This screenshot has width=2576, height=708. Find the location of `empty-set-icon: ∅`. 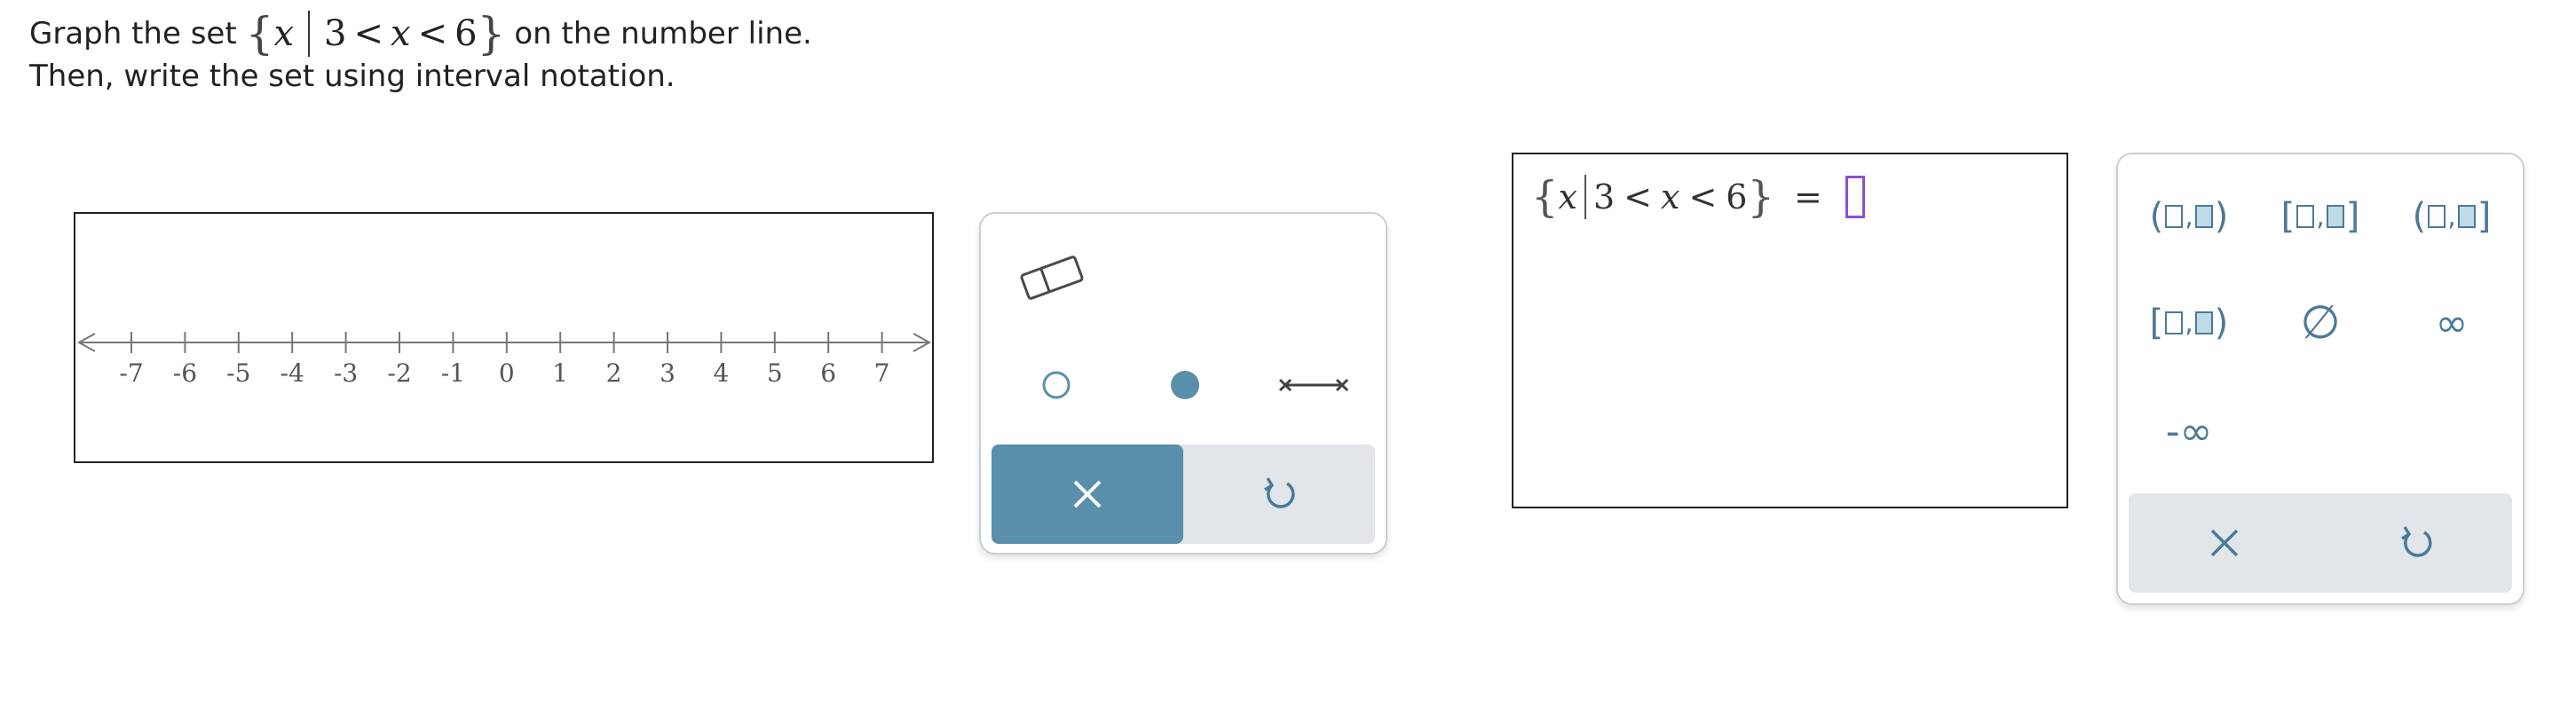

empty-set-icon: ∅ is located at coordinates (2320, 323).